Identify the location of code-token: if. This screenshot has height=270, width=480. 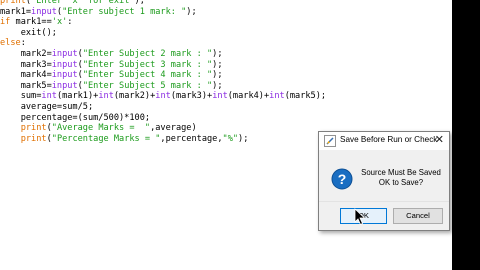
(5, 22).